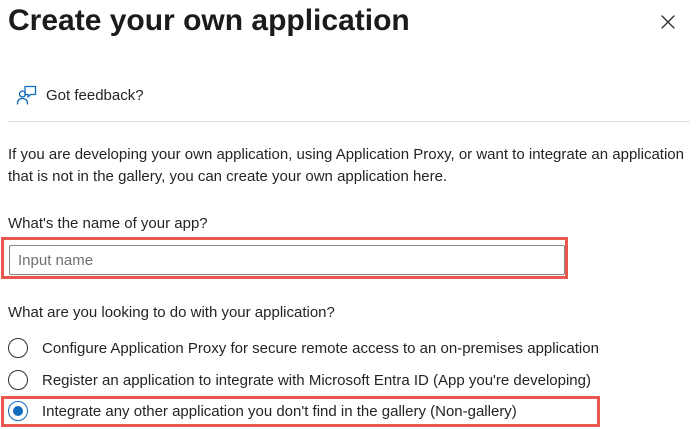  I want to click on close-icon, so click(668, 22).